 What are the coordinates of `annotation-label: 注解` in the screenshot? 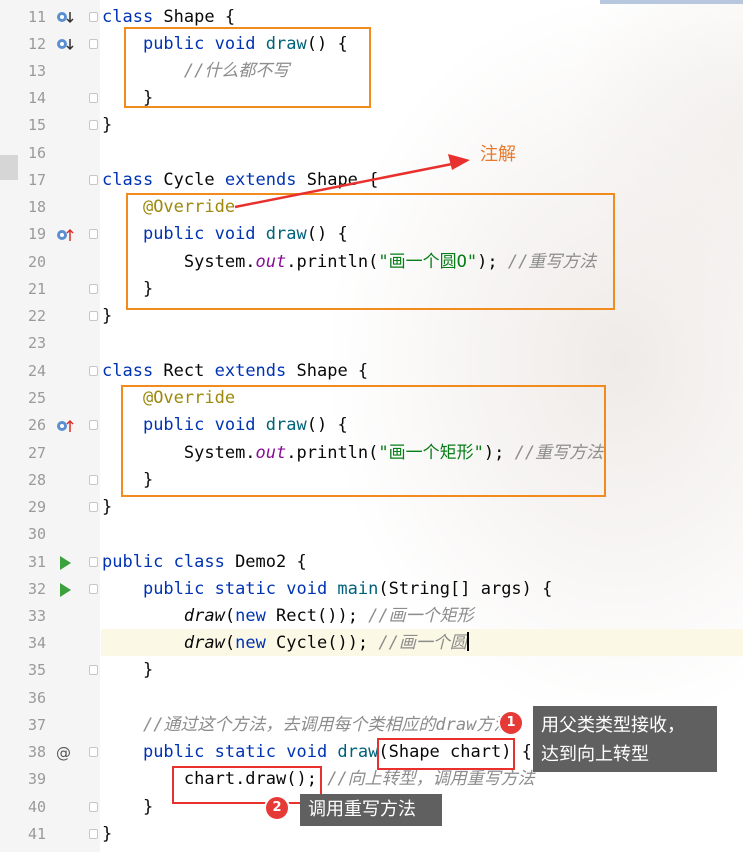 It's located at (498, 154).